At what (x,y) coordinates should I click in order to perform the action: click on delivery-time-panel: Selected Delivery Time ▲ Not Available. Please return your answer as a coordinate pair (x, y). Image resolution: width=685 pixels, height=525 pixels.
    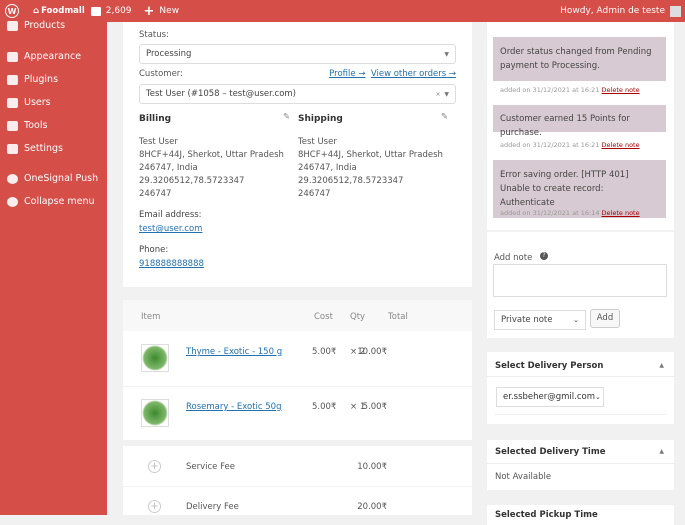
    Looking at the image, I should click on (580, 465).